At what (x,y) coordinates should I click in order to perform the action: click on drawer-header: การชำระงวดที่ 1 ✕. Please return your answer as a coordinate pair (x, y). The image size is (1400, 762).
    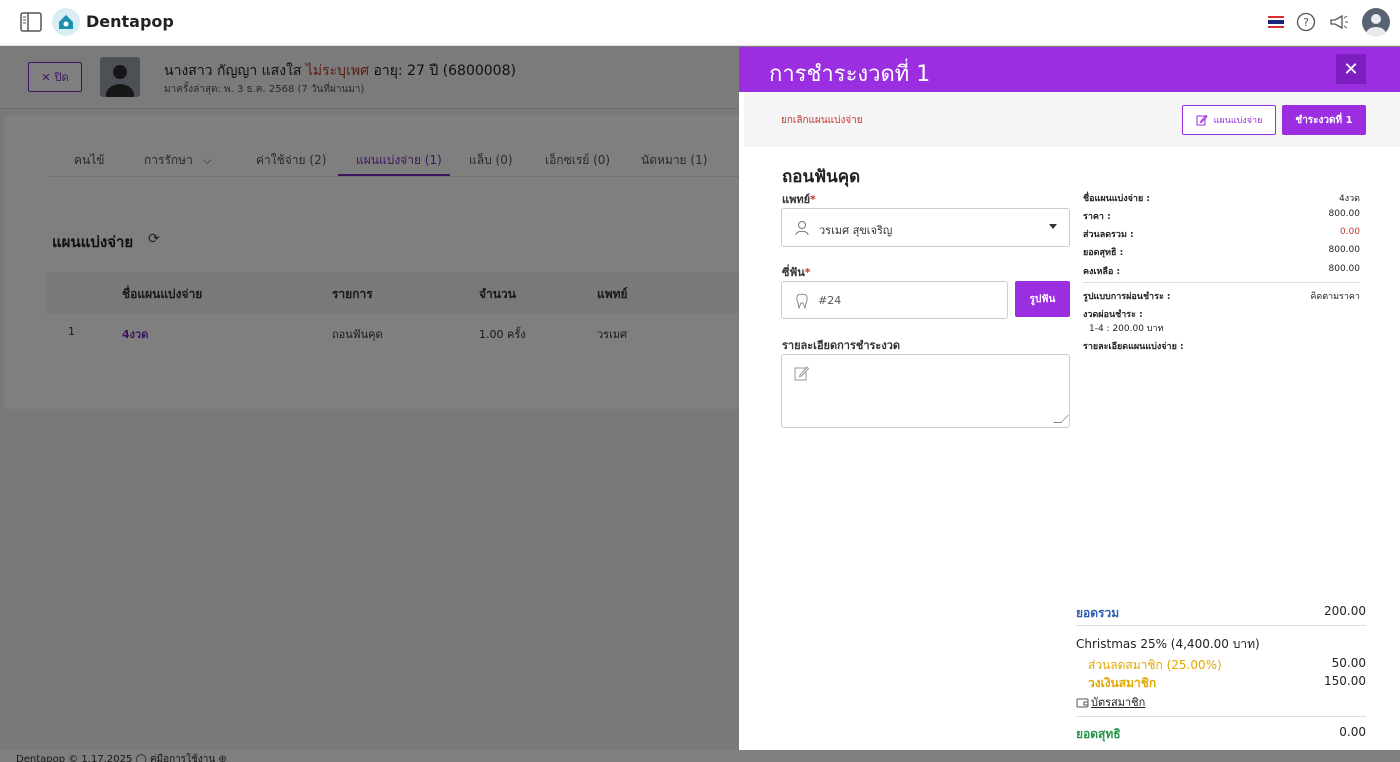
    Looking at the image, I should click on (1069, 69).